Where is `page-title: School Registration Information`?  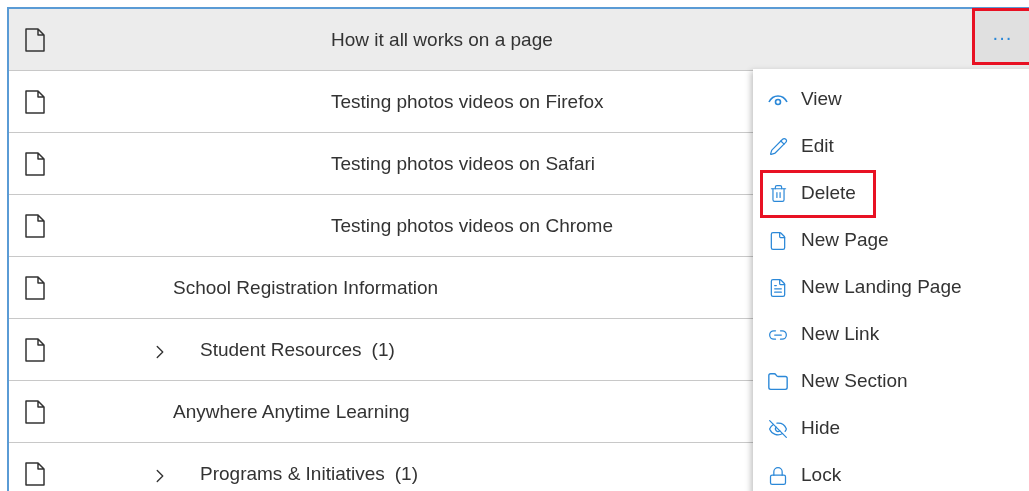
page-title: School Registration Information is located at coordinates (306, 288).